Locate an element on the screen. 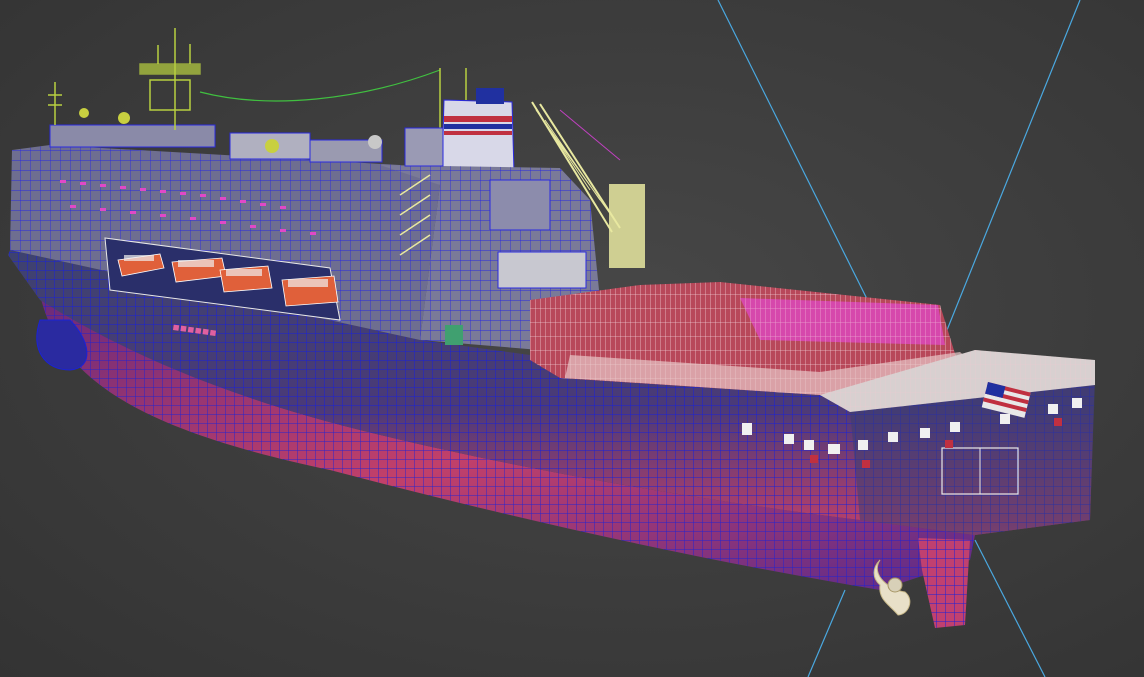  radar-mast is located at coordinates (257, 79).